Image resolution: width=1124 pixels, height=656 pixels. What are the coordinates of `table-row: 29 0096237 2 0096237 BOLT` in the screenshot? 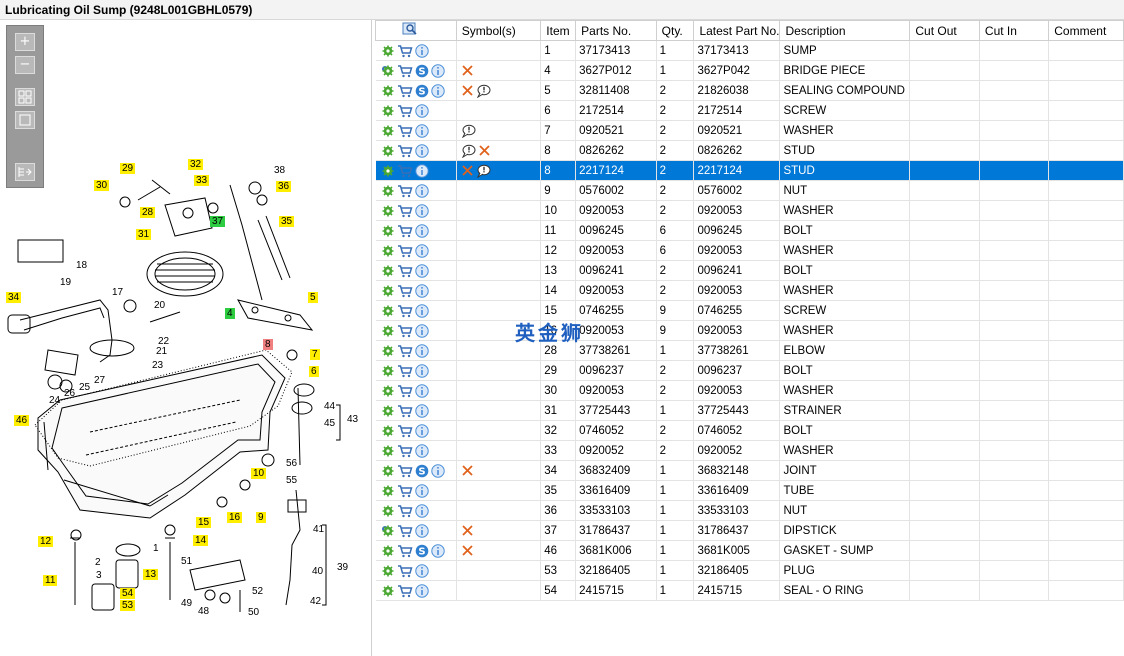 It's located at (749, 370).